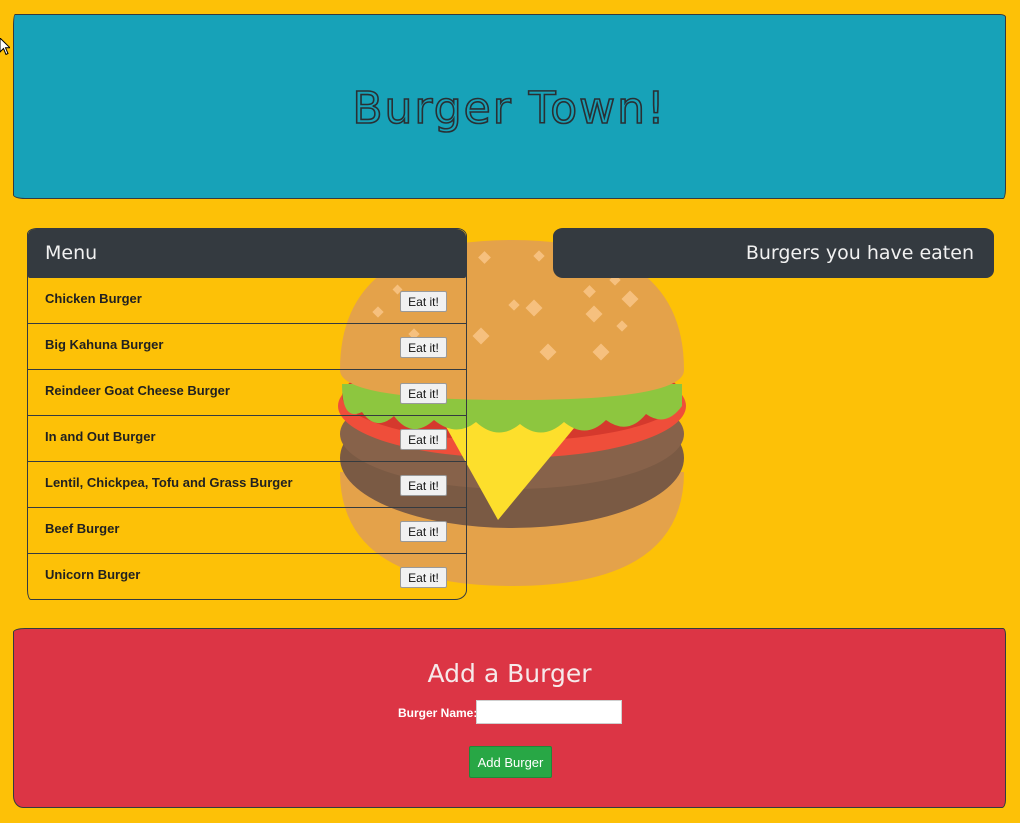 The width and height of the screenshot is (1020, 823). Describe the element at coordinates (93, 574) in the screenshot. I see `menu-item-name: Unicorn Burger` at that location.